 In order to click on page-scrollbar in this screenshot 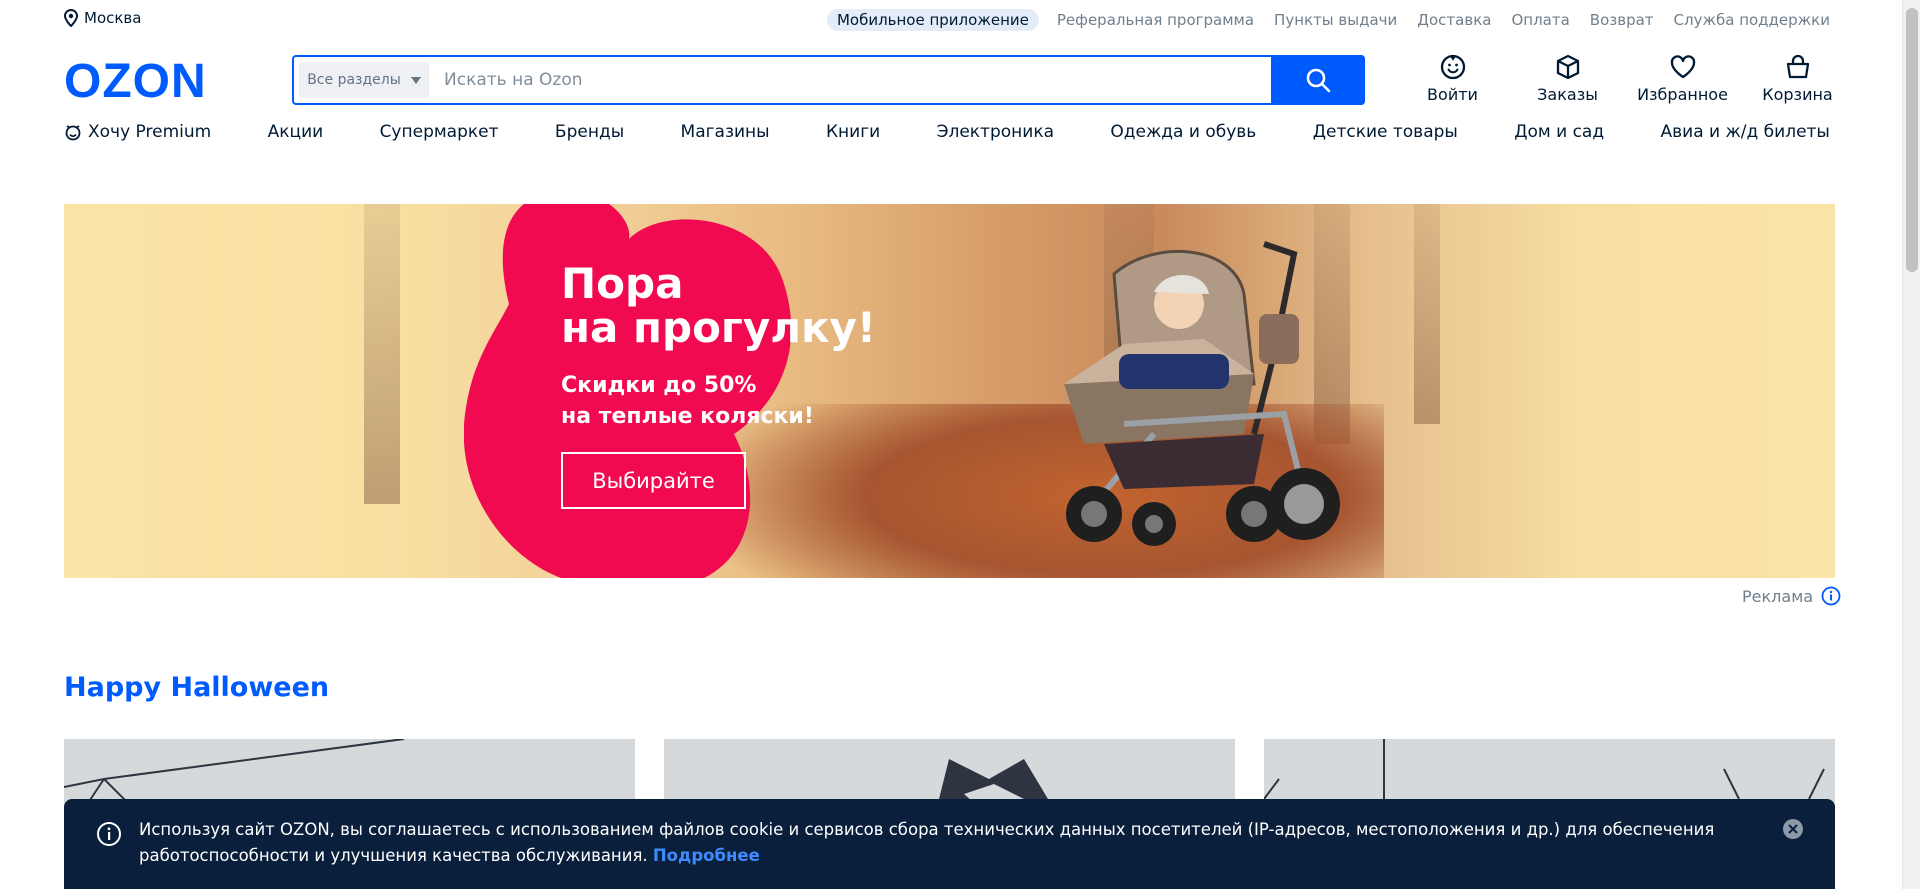, I will do `click(1911, 444)`.